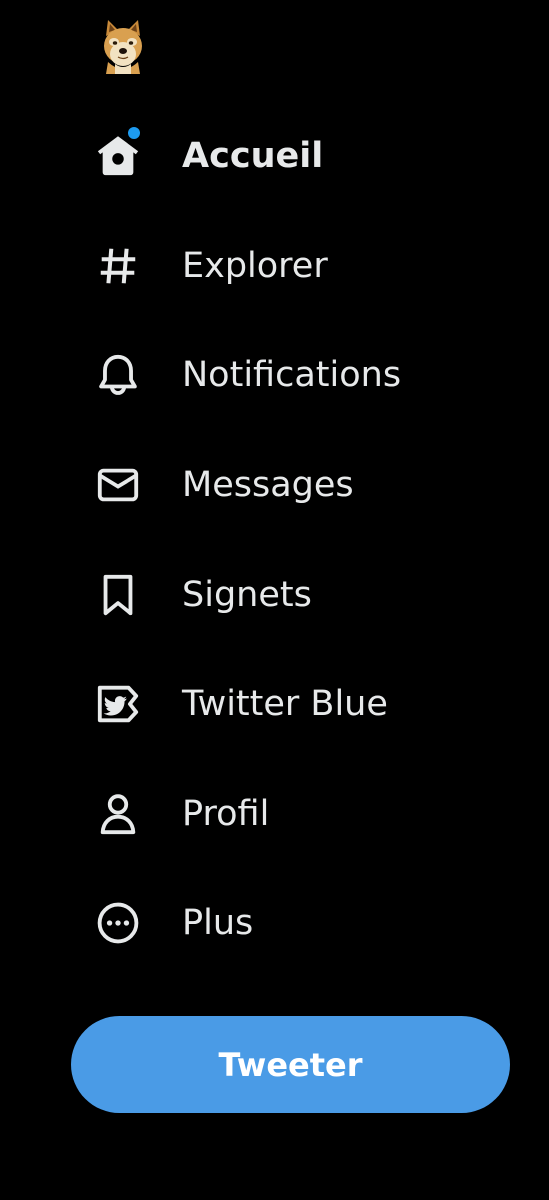 The image size is (549, 1200). I want to click on tweet-button: Tweeter, so click(290, 1064).